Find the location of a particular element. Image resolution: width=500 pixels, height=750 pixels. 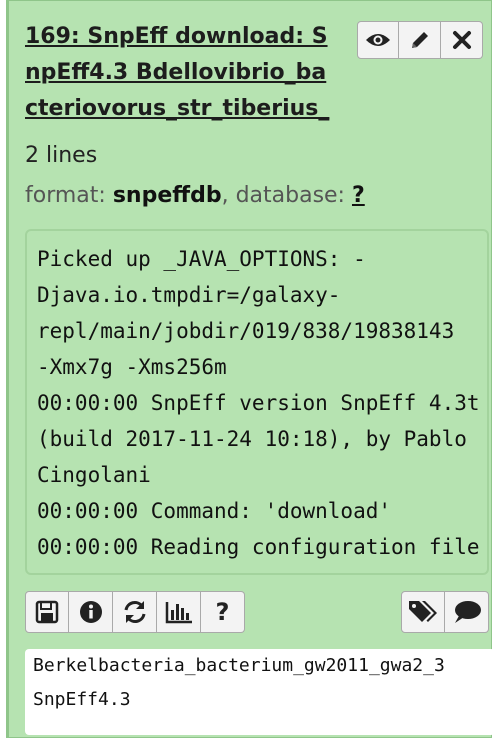

download-button is located at coordinates (47, 612).